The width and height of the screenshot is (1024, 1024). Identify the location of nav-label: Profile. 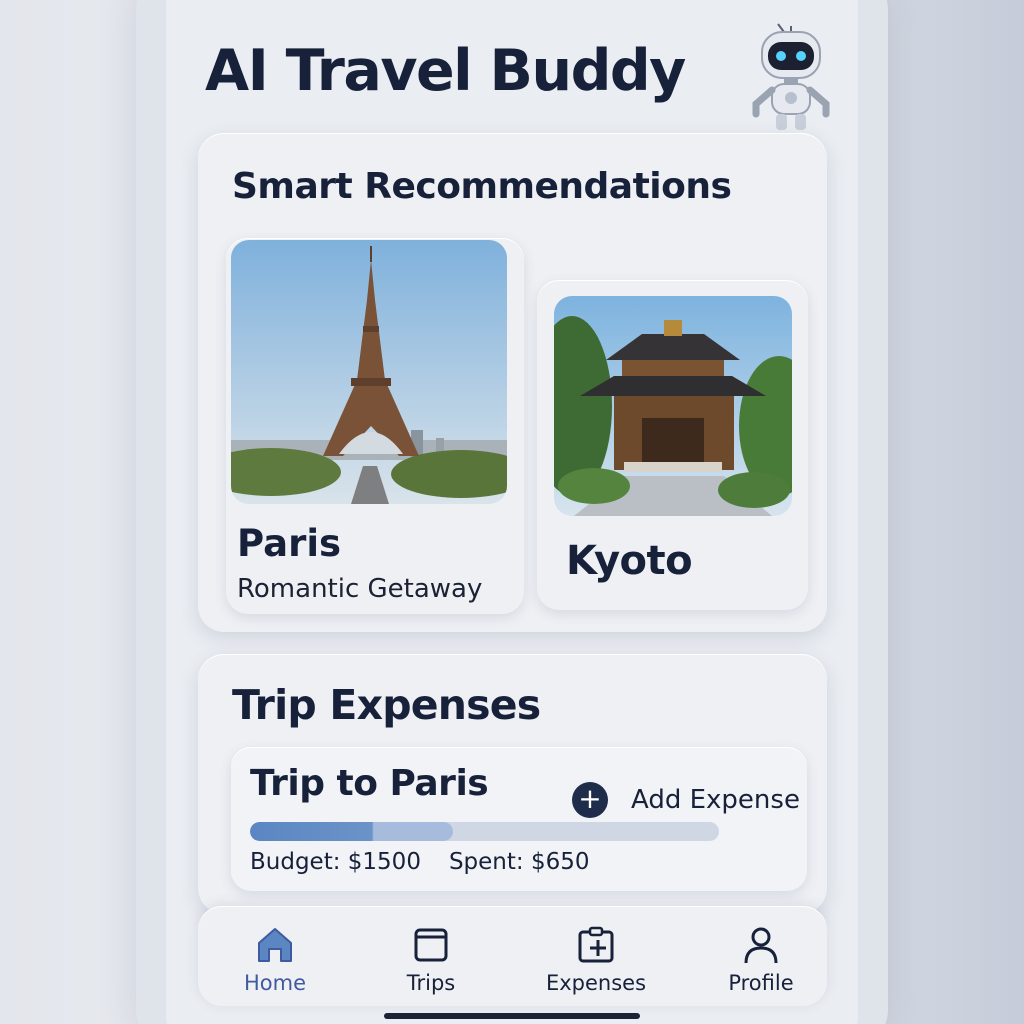
(761, 983).